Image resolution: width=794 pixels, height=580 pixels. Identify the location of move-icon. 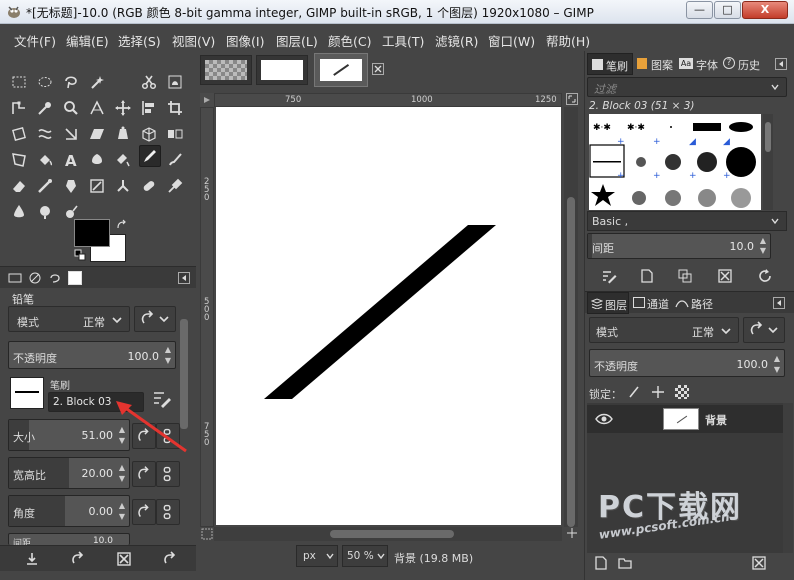
(123, 108).